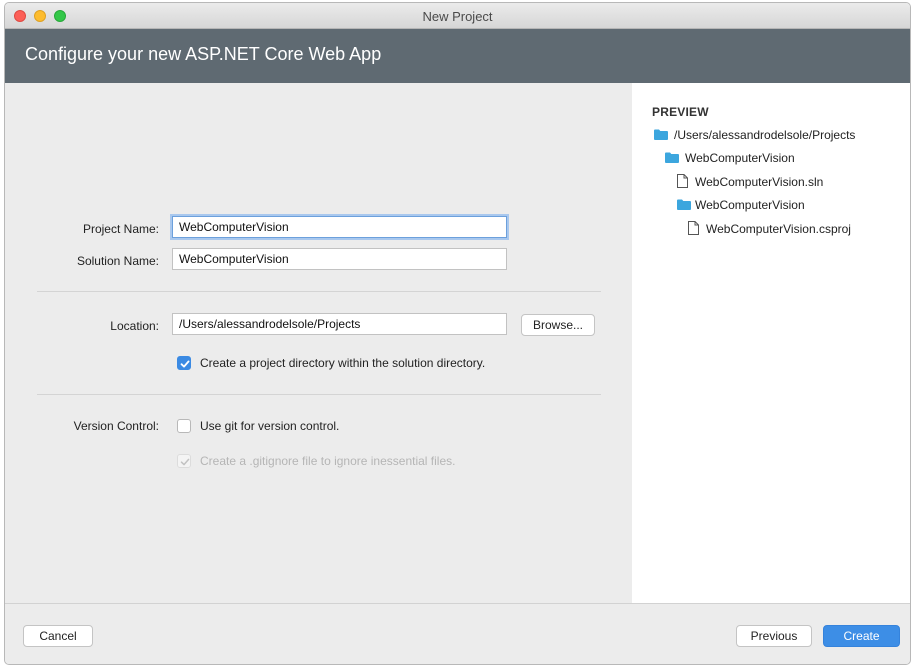  I want to click on page-title: Configure your new ASP.NET Core Web App, so click(203, 54).